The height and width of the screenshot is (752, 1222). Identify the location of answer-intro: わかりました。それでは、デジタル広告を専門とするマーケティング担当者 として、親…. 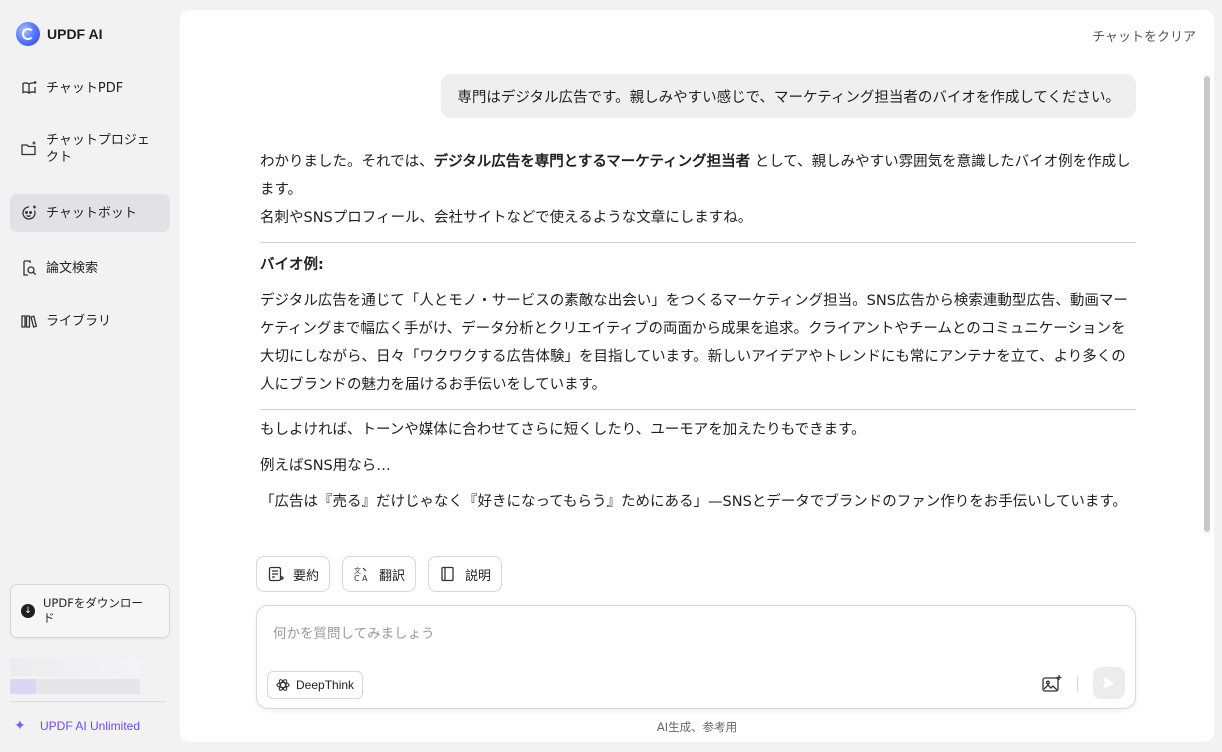
(698, 176).